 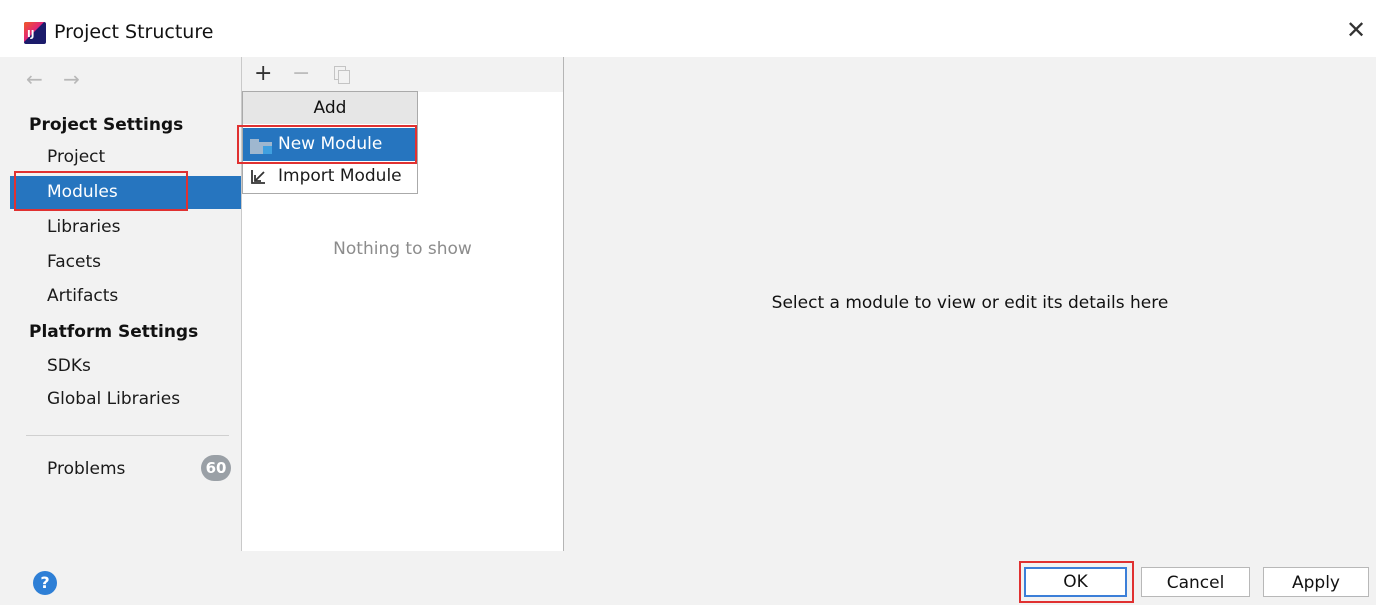 What do you see at coordinates (125, 227) in the screenshot?
I see `sidebar-item-libraries: Libraries` at bounding box center [125, 227].